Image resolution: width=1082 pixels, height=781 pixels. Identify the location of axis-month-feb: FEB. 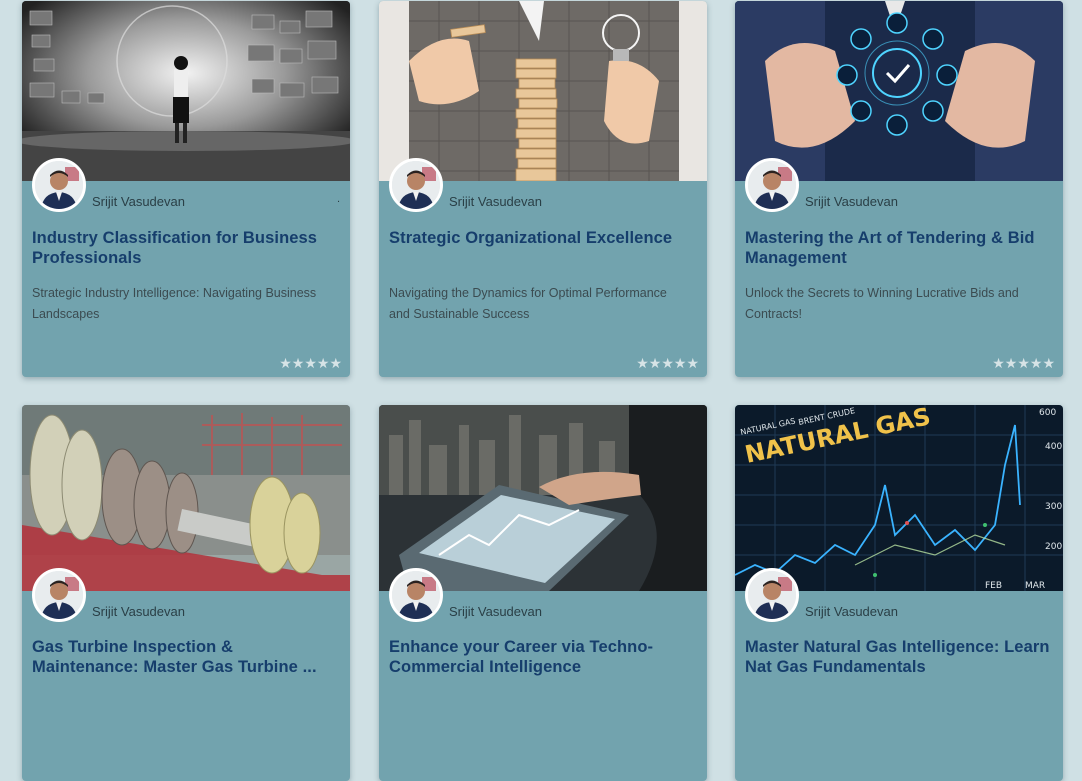
(993, 586).